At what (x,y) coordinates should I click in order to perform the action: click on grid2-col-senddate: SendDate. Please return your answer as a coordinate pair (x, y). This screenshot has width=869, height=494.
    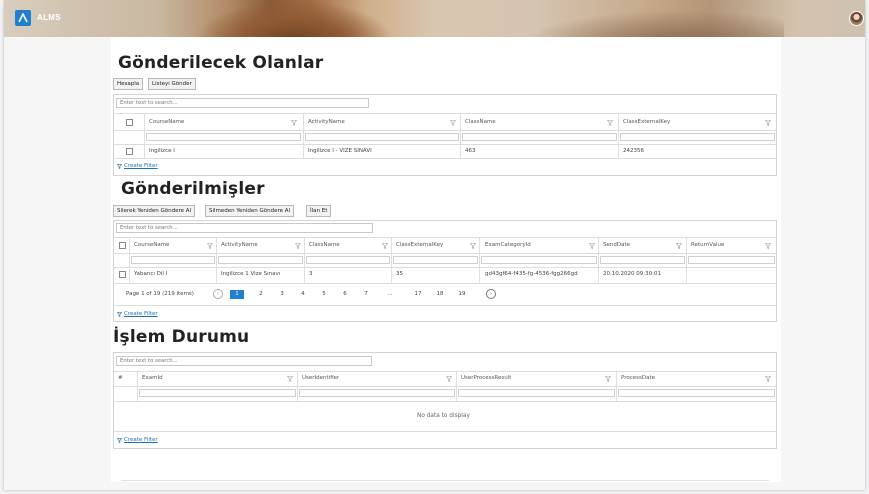
    Looking at the image, I should click on (616, 245).